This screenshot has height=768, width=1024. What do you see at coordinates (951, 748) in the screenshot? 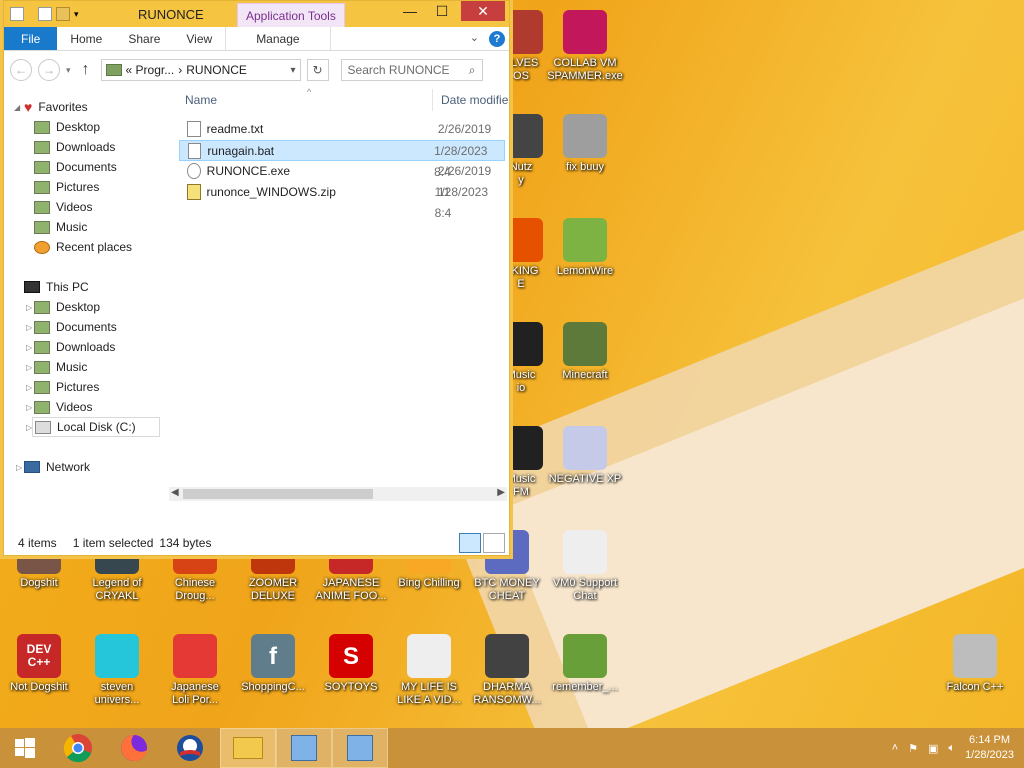
I see `volume-icon: 🔈︎` at bounding box center [951, 748].